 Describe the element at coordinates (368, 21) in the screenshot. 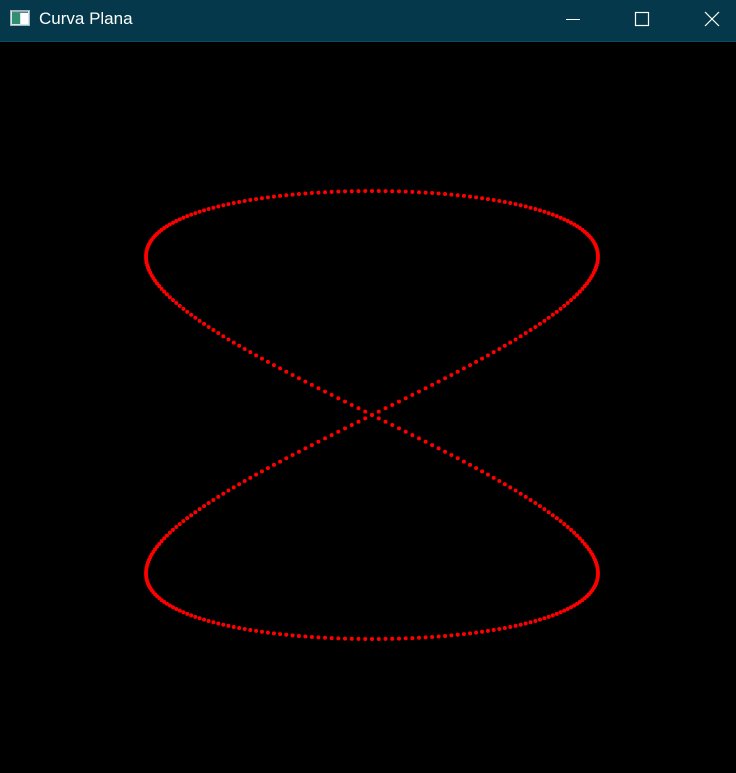

I see `title-bar: Curva Plana` at that location.